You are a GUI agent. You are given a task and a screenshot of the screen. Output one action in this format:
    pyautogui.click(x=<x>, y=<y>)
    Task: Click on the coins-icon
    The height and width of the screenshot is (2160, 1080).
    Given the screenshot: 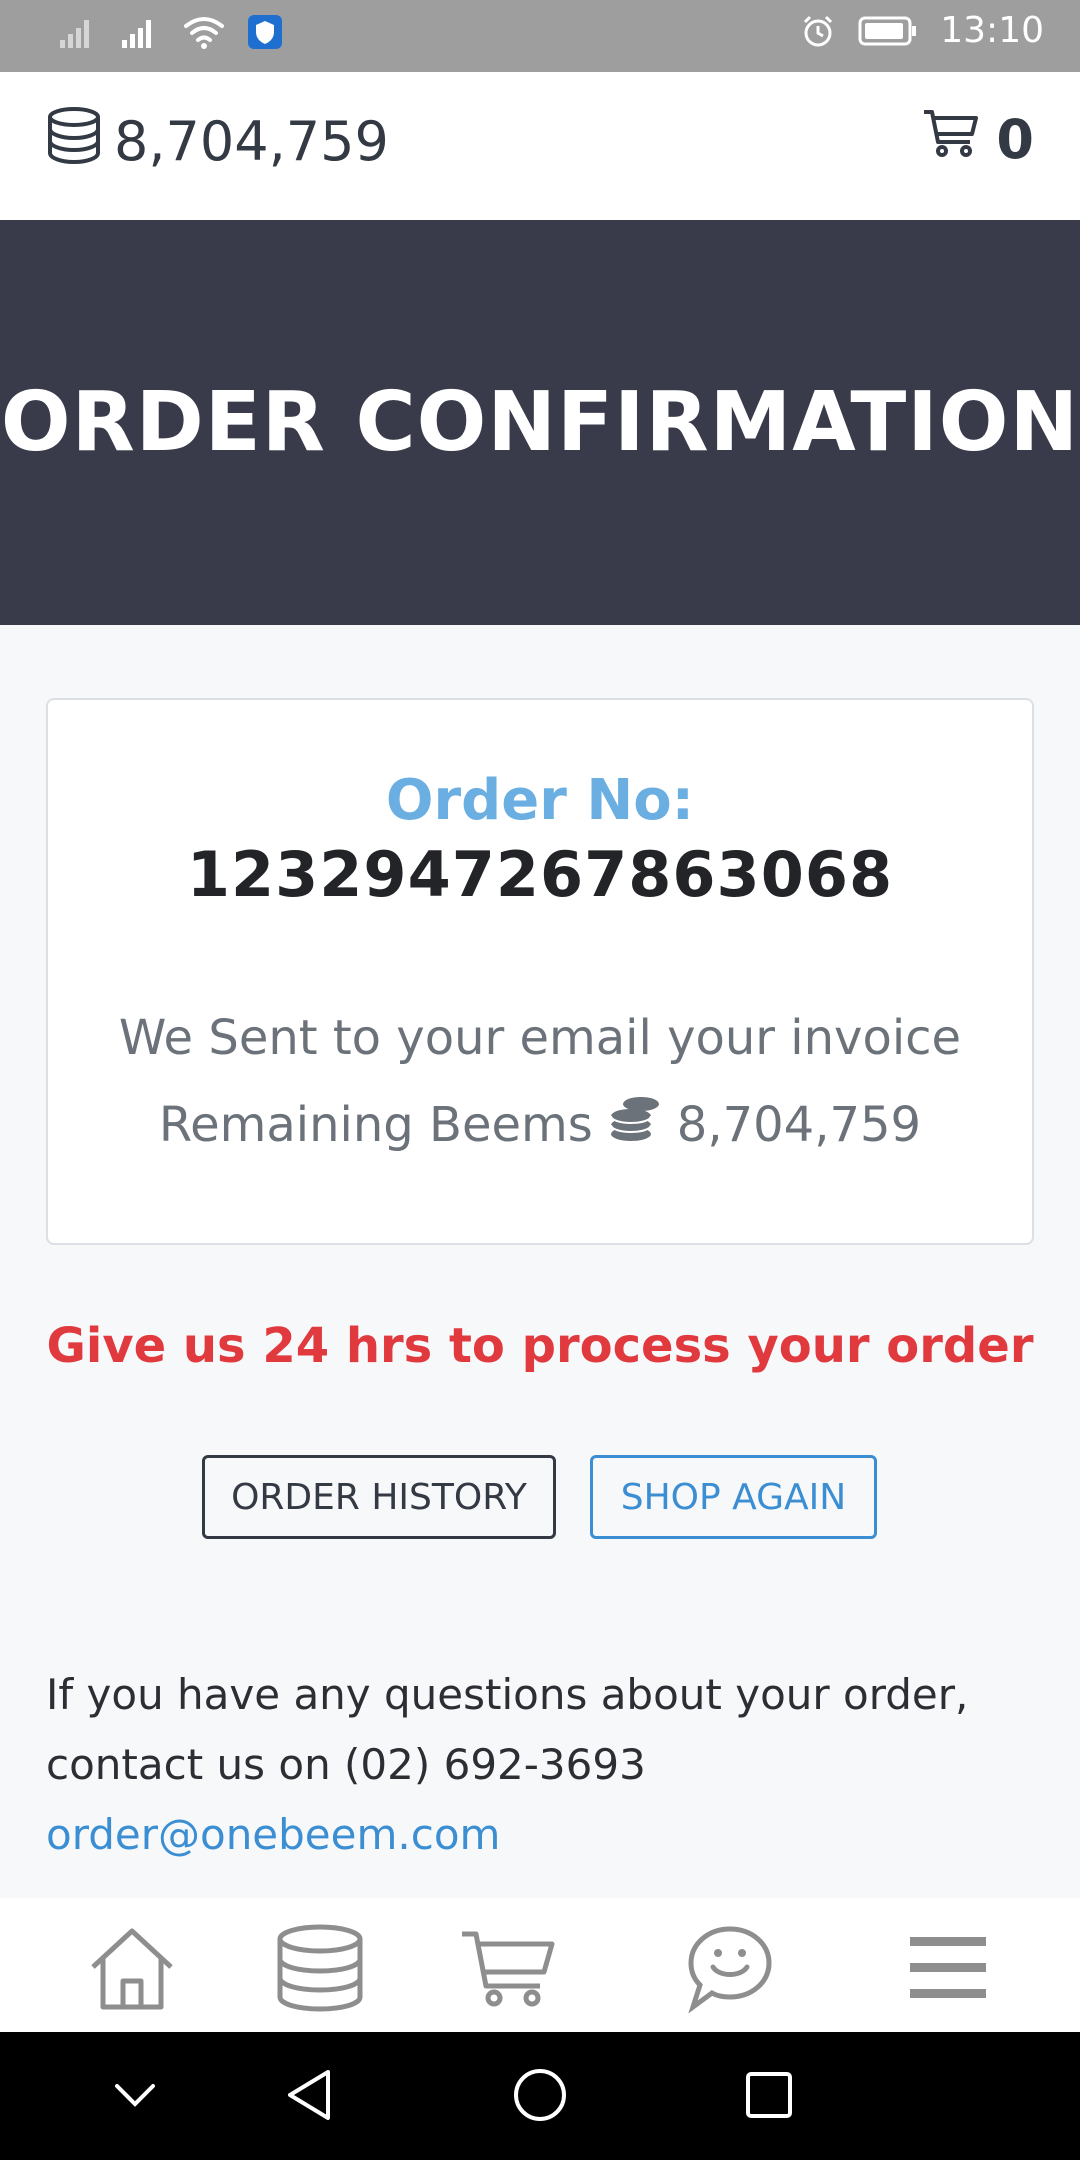 What is the action you would take?
    pyautogui.click(x=635, y=1125)
    